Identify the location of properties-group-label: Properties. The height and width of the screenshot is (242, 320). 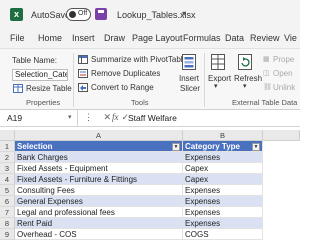
(43, 102).